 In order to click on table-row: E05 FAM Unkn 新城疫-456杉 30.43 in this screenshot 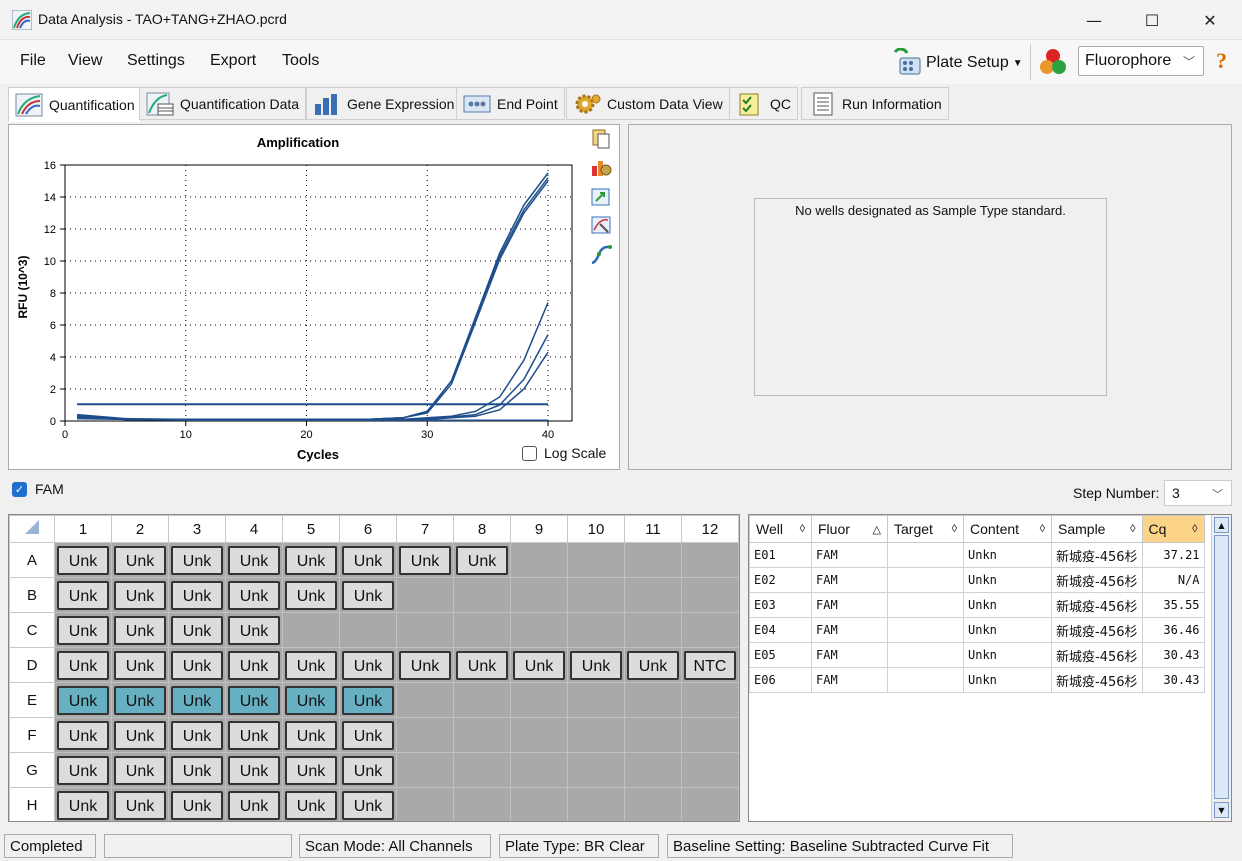, I will do `click(977, 655)`.